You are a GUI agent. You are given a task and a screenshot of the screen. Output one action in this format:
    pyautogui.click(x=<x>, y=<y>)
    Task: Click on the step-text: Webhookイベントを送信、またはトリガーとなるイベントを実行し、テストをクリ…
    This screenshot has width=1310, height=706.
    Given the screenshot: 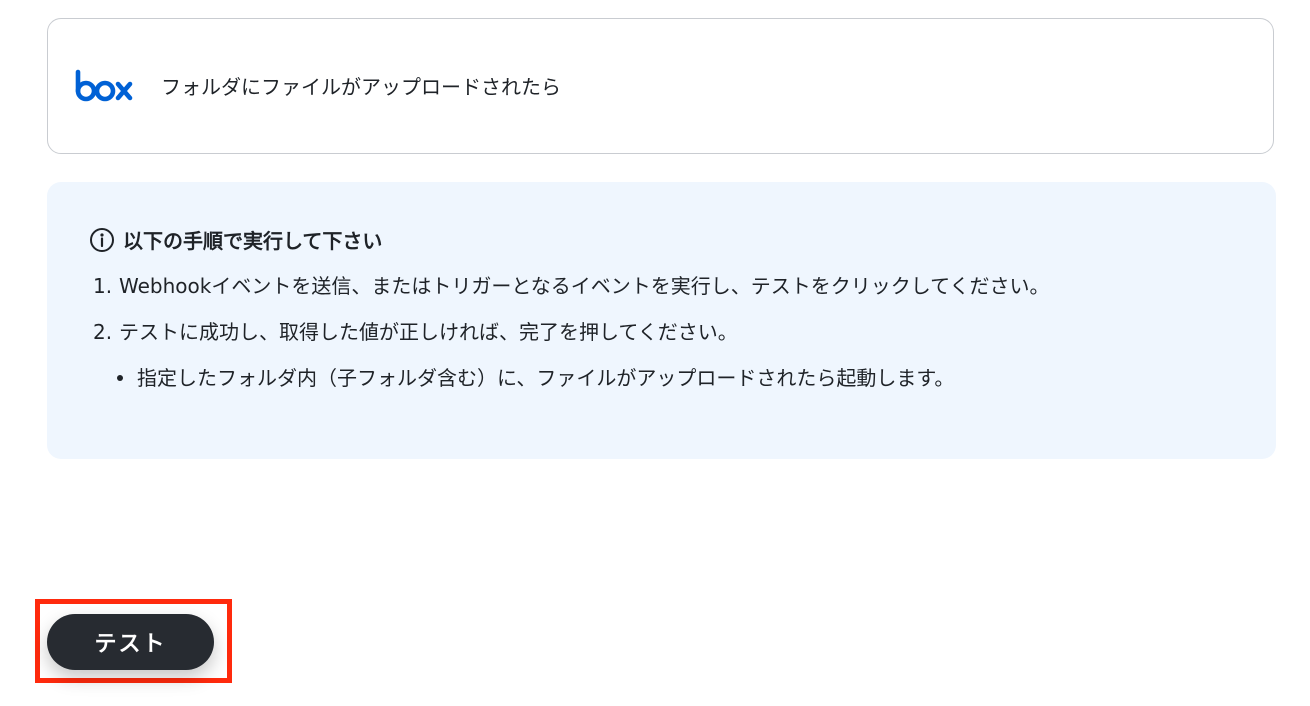 What is the action you would take?
    pyautogui.click(x=584, y=286)
    